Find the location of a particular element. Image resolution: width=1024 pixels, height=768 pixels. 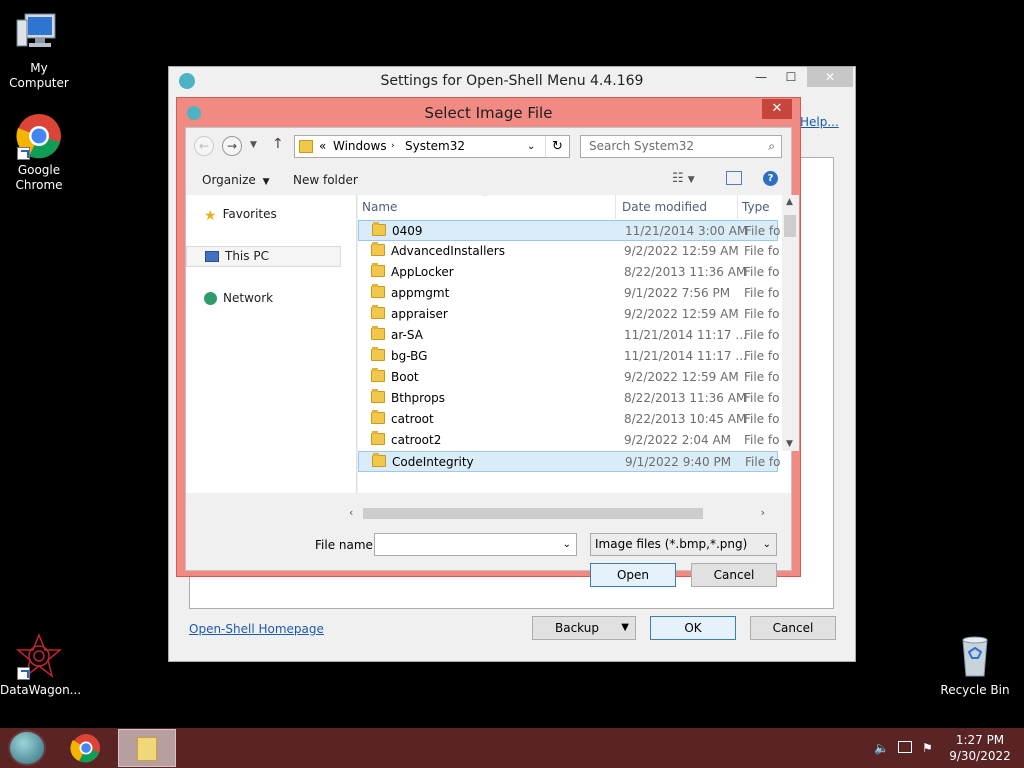

file-type-select: Image files (*.bmp,*.png) ⌄ is located at coordinates (683, 544).